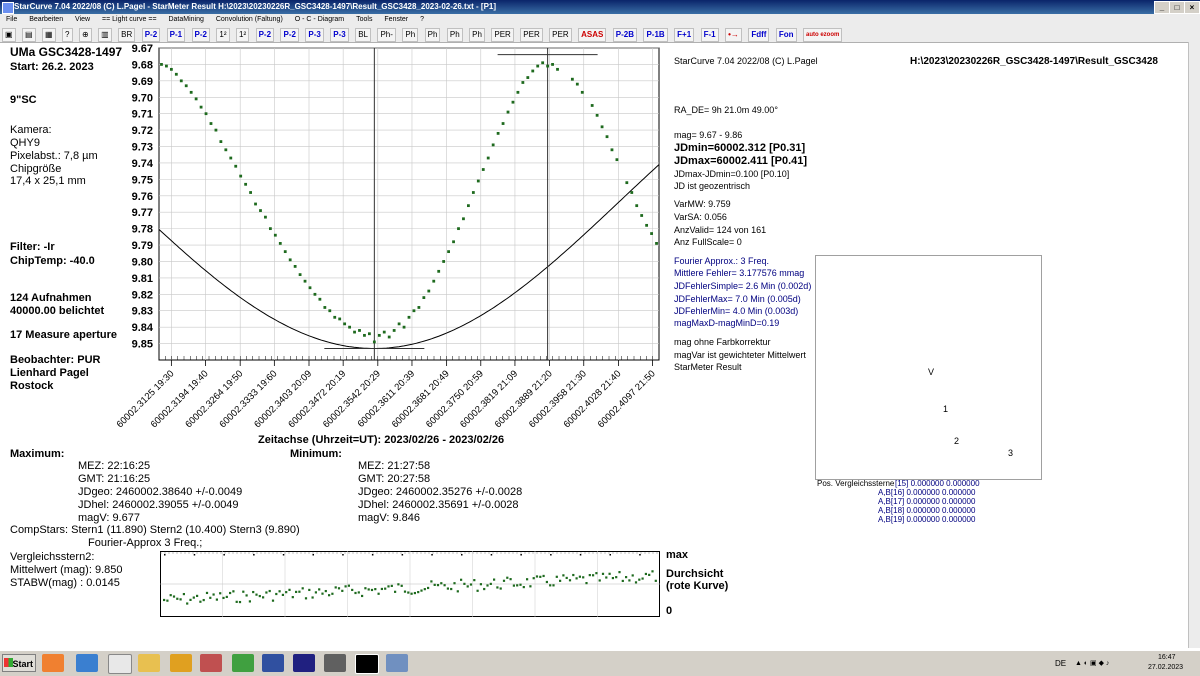 This screenshot has height=676, width=1200. Describe the element at coordinates (82, 19) in the screenshot. I see `menu-view: View` at that location.